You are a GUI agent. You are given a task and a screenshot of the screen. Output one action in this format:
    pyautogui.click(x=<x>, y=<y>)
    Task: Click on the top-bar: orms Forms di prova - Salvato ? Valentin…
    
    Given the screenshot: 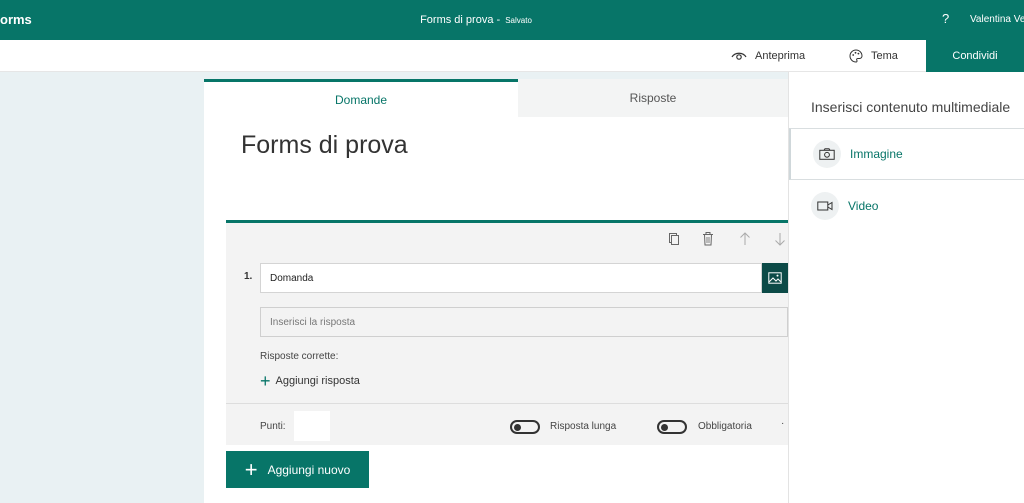 What is the action you would take?
    pyautogui.click(x=512, y=20)
    